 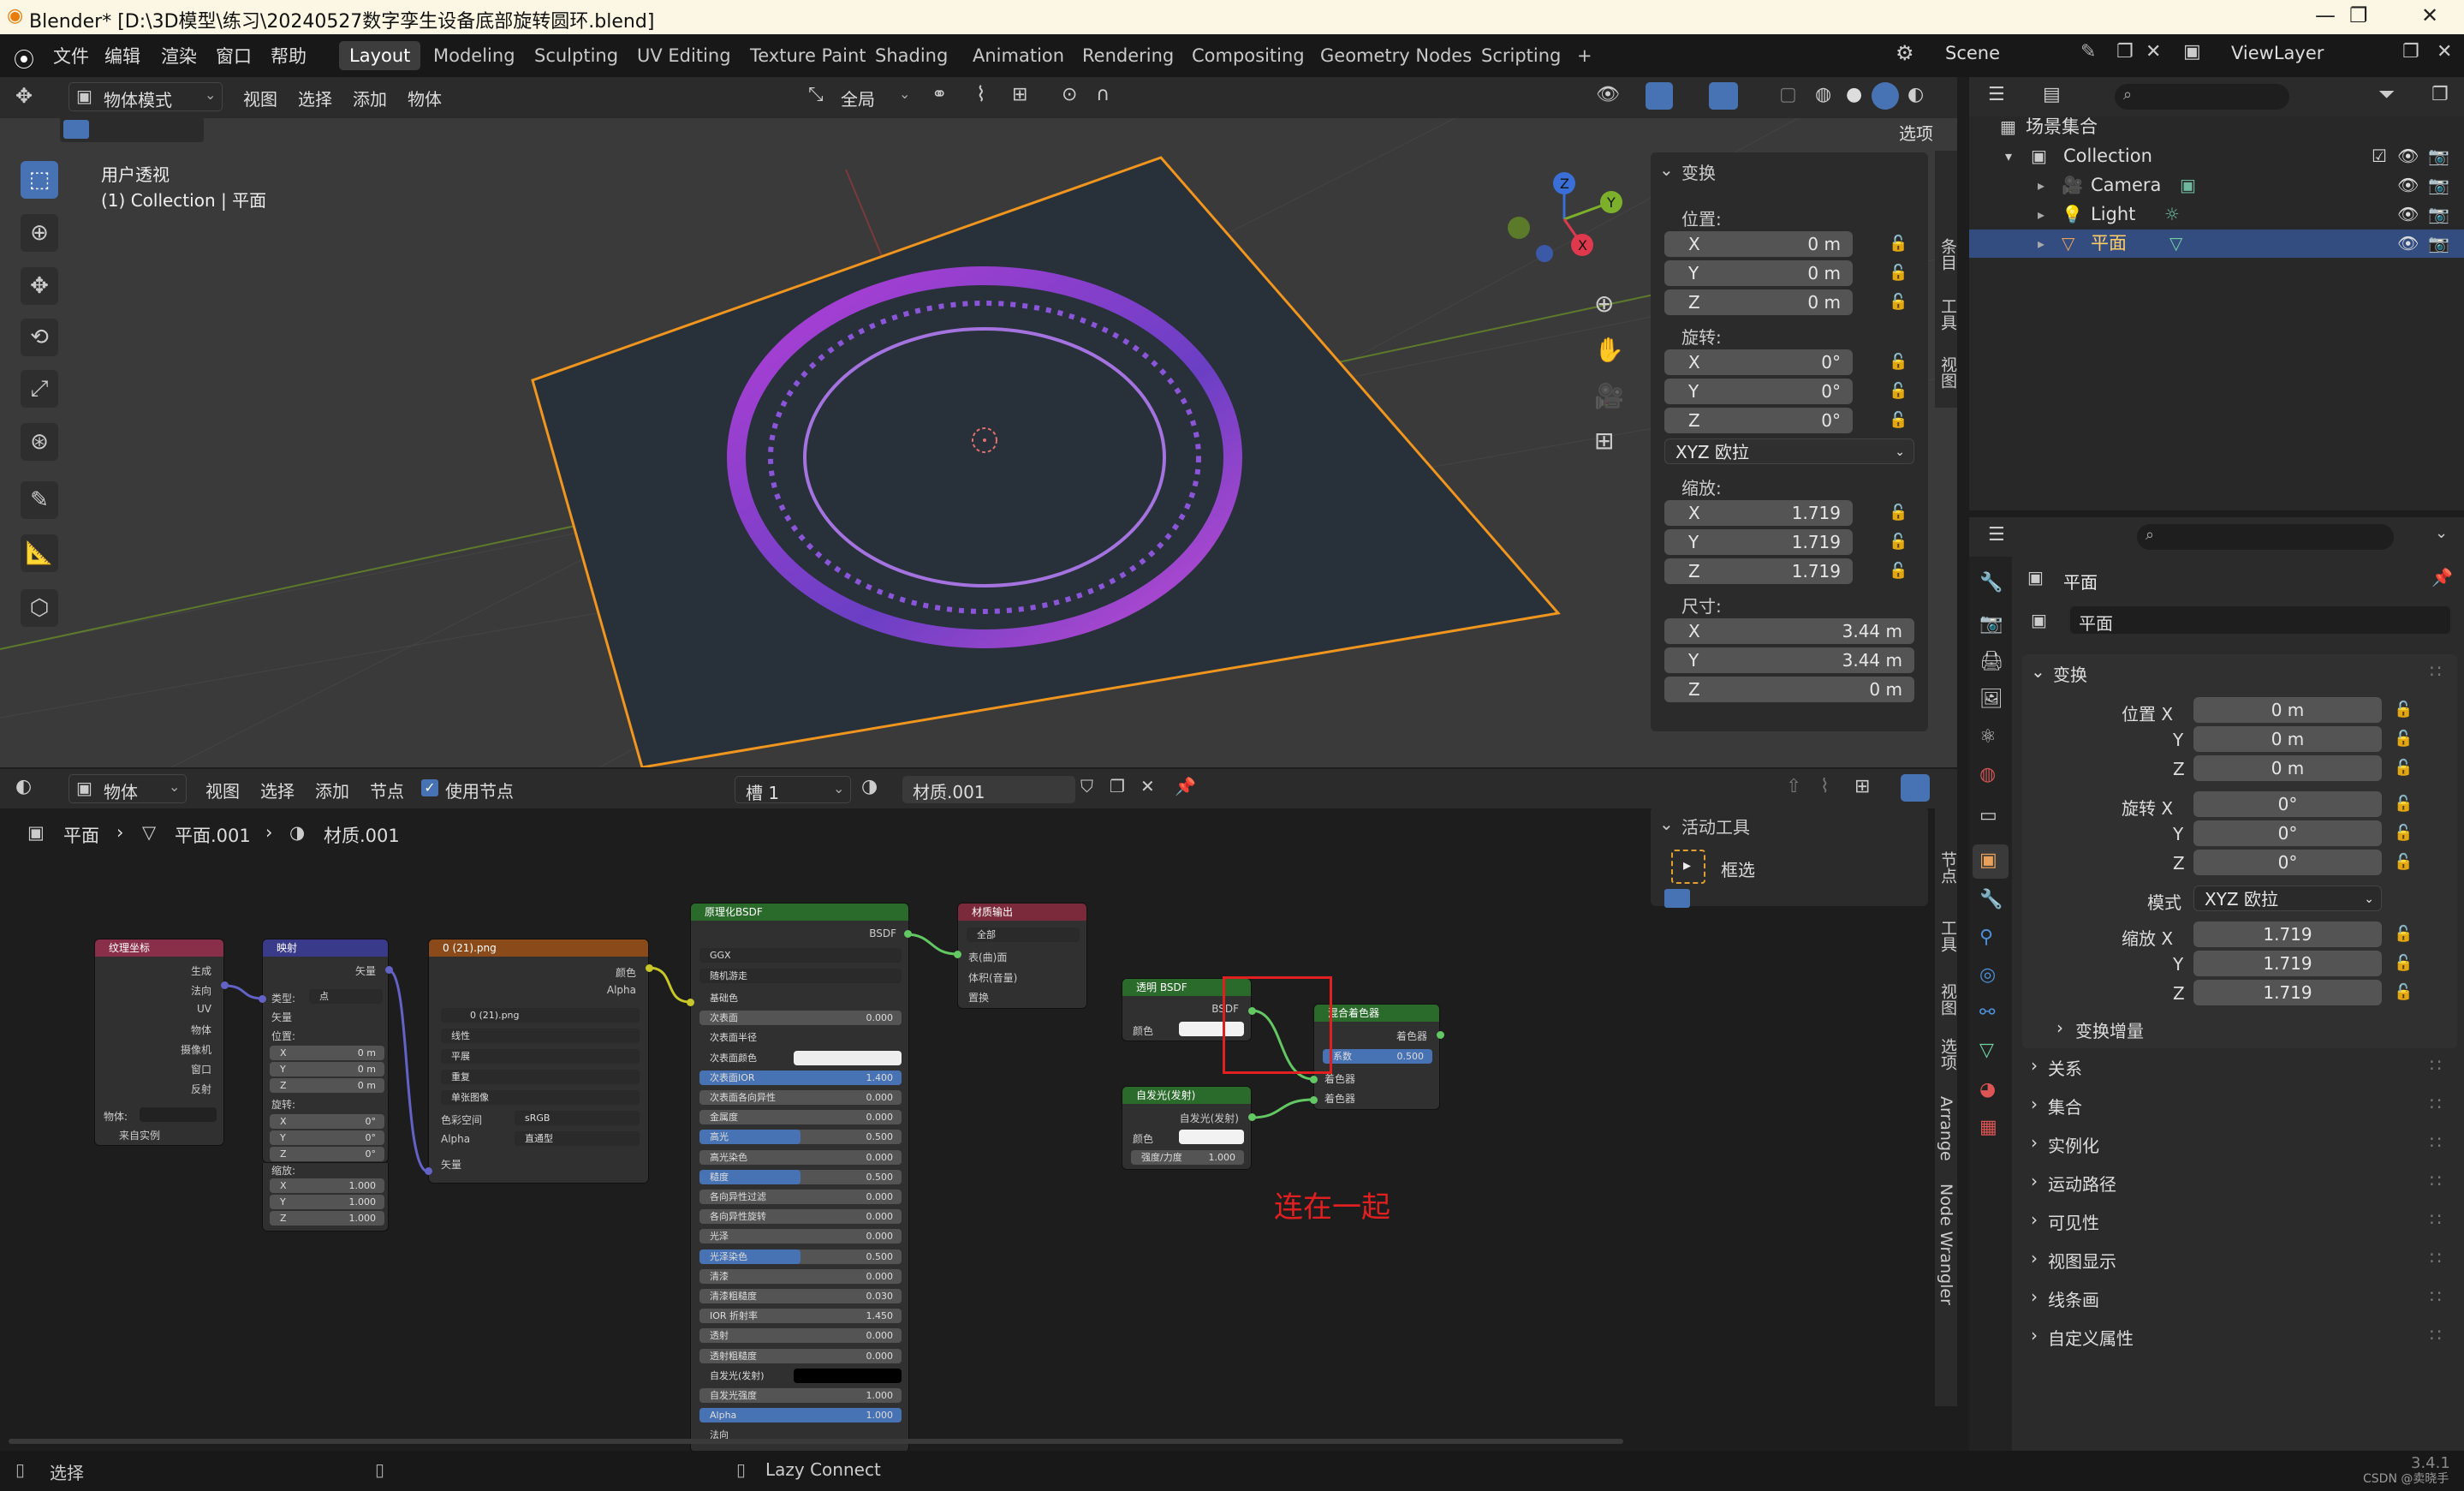 What do you see at coordinates (1759, 273) in the screenshot?
I see `location-y-field: Y0 m` at bounding box center [1759, 273].